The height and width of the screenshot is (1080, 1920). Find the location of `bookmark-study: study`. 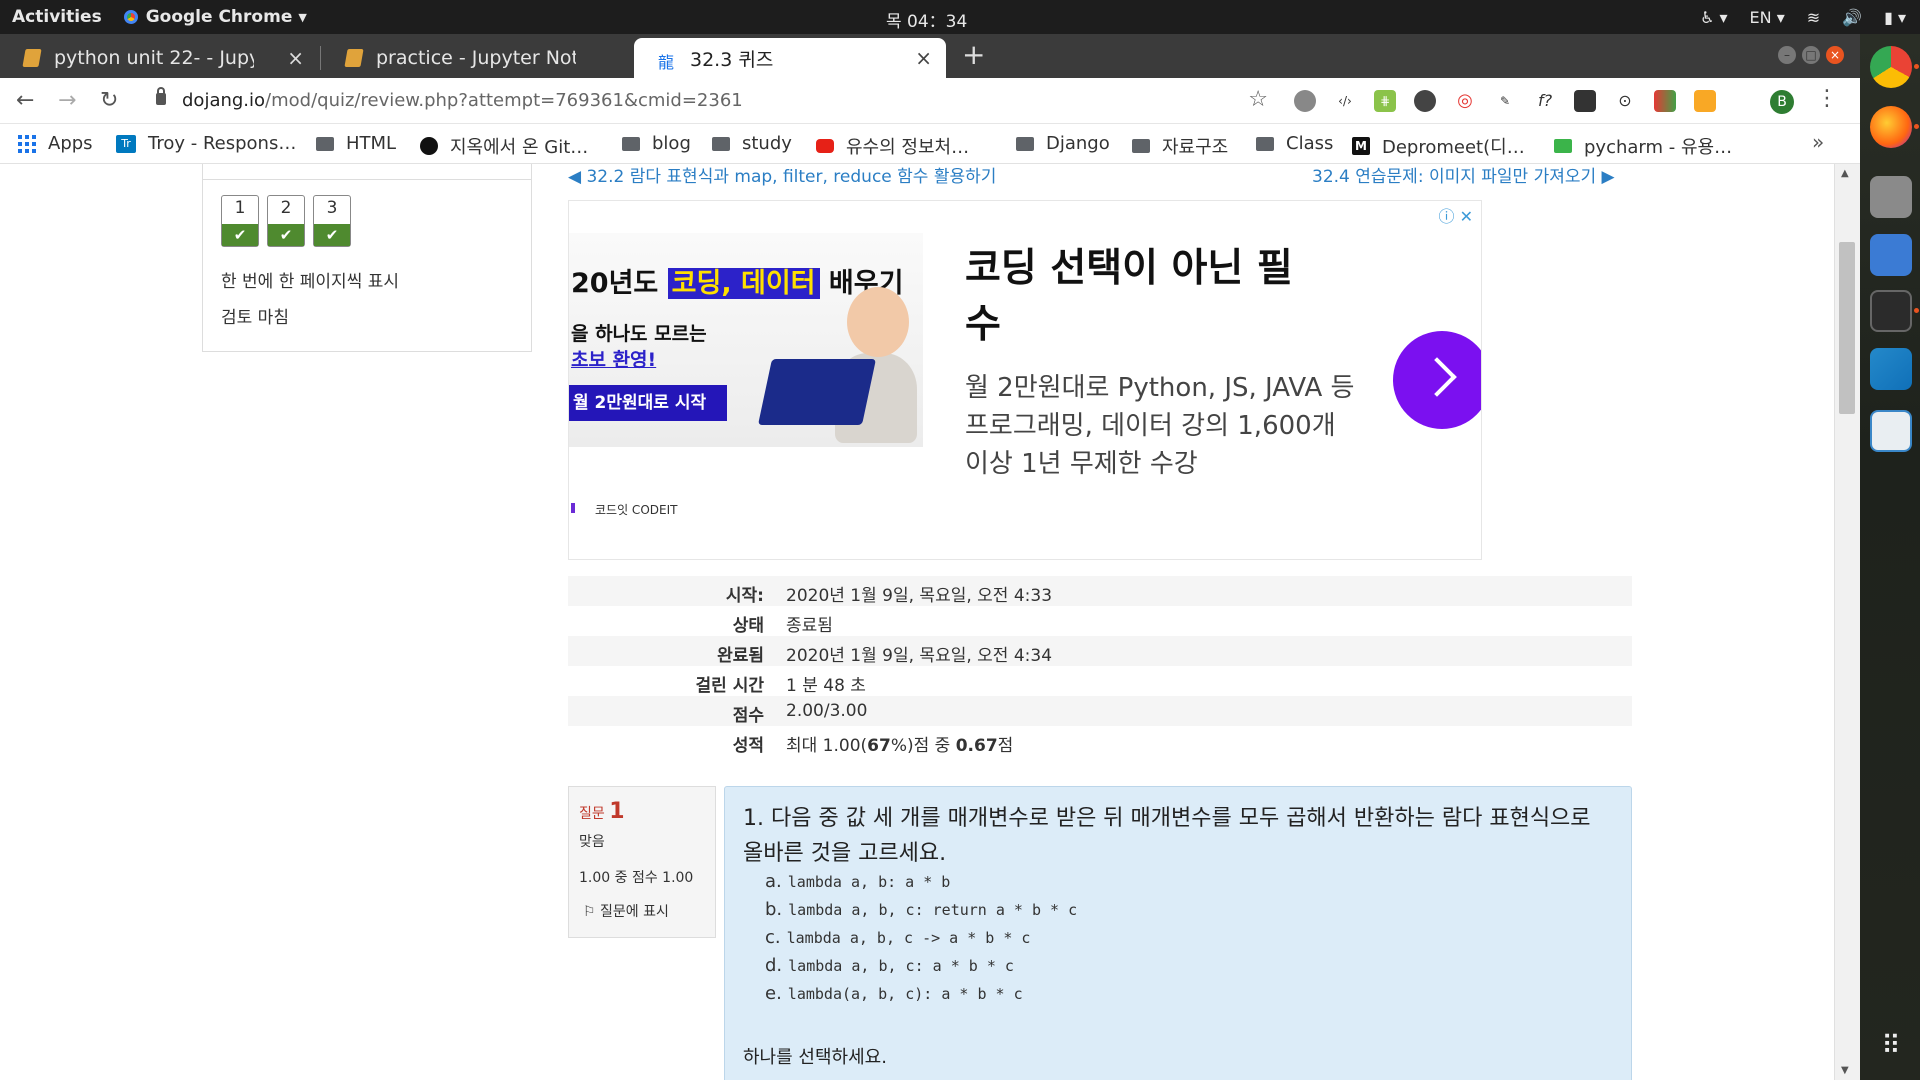

bookmark-study: study is located at coordinates (752, 143).